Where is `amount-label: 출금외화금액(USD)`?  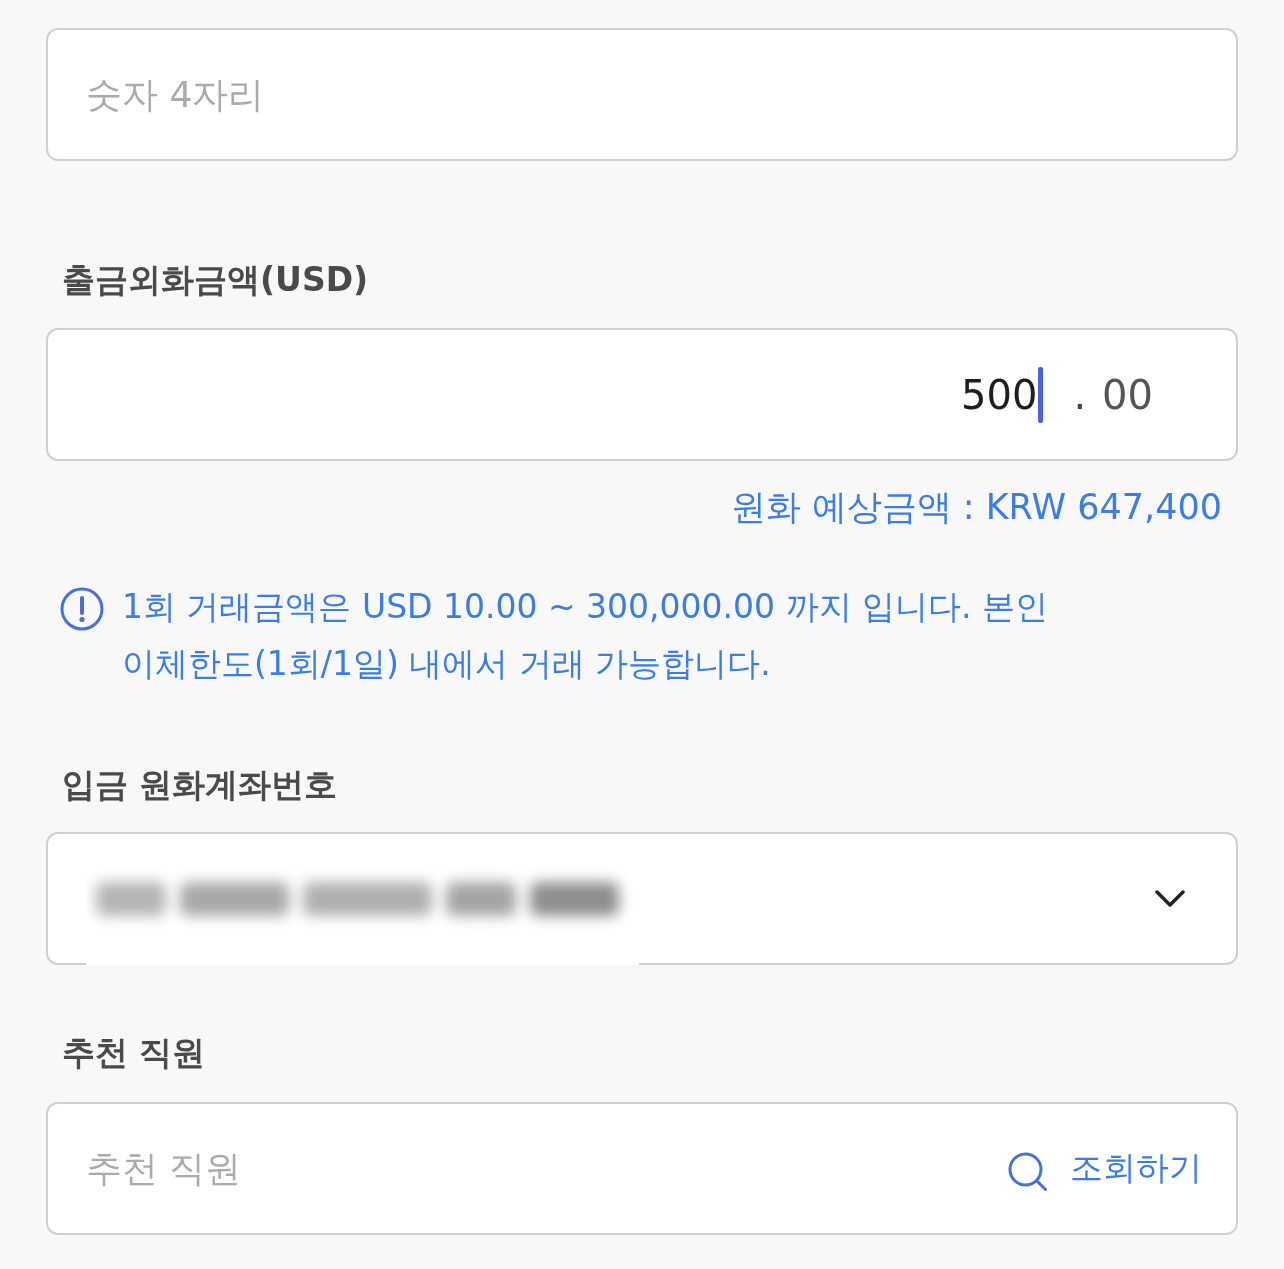 amount-label: 출금외화금액(USD) is located at coordinates (215, 280).